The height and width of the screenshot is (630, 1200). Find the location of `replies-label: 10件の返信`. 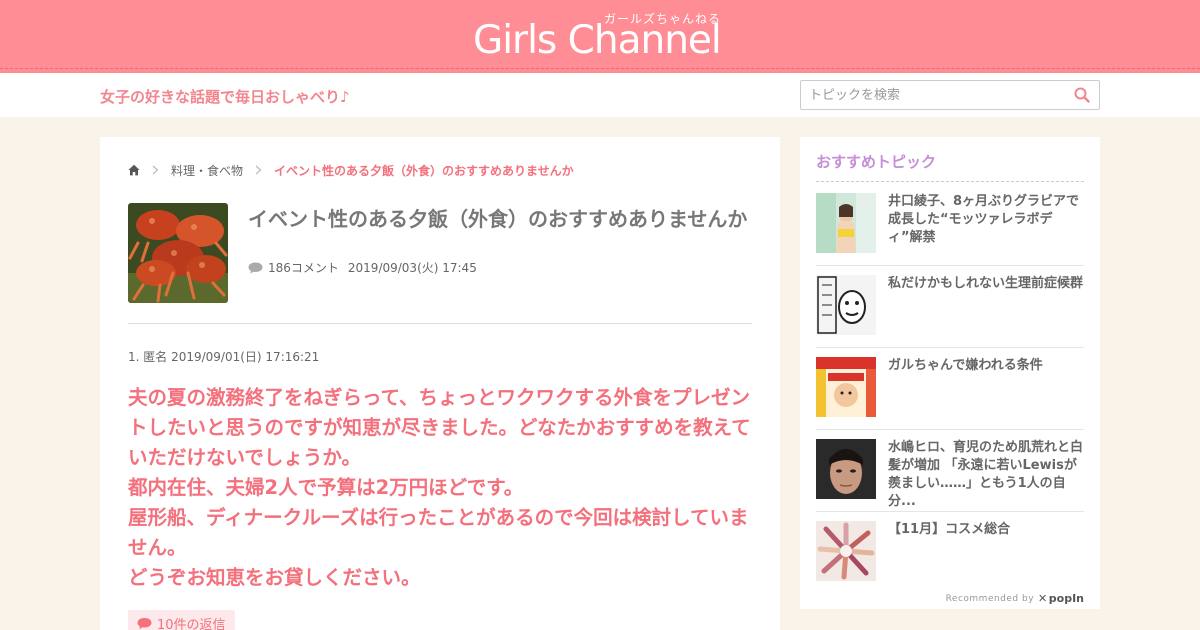

replies-label: 10件の返信 is located at coordinates (191, 623).